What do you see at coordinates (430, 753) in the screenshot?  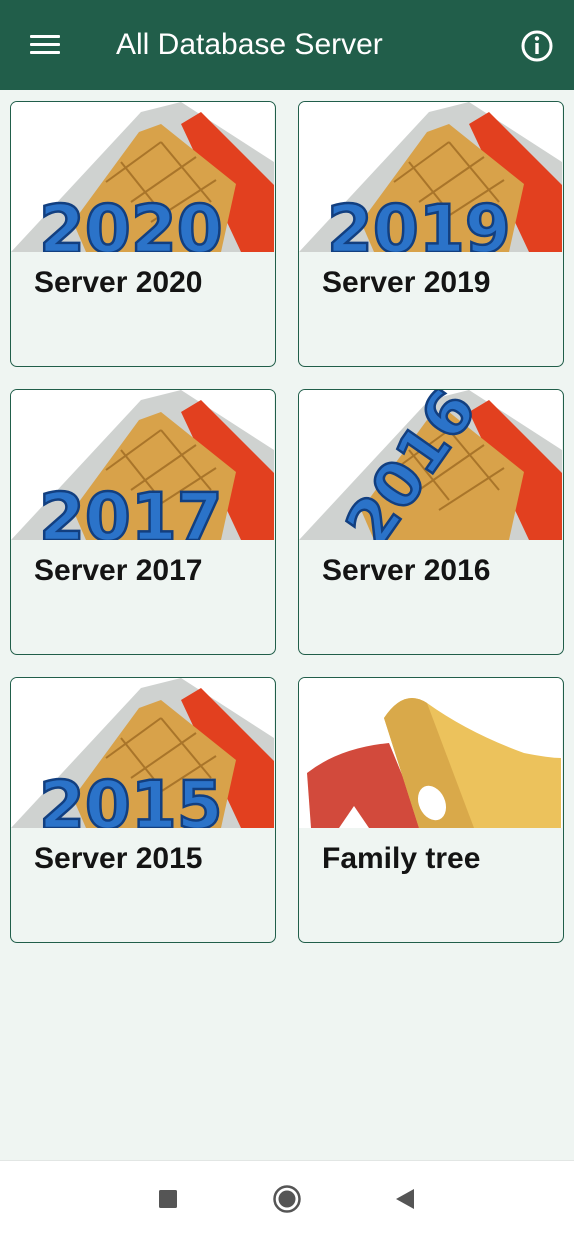 I see `theater-masks-image` at bounding box center [430, 753].